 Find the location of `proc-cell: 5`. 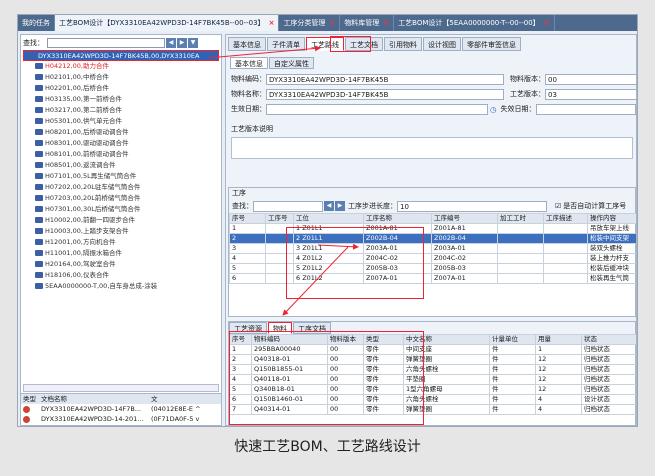

proc-cell: 5 is located at coordinates (247, 268).